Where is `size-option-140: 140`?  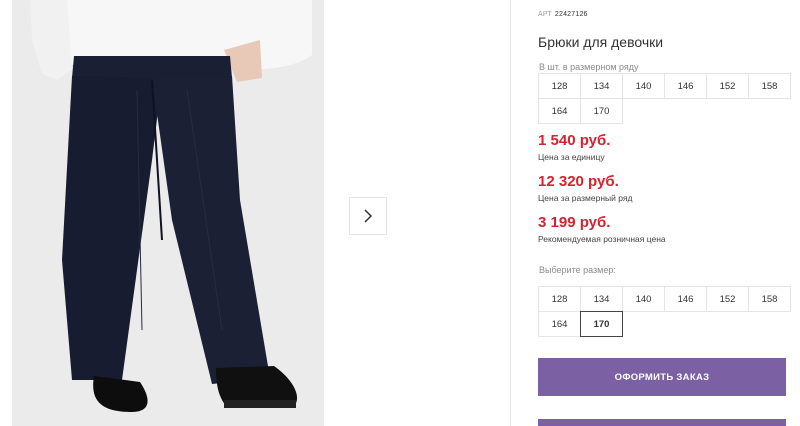
size-option-140: 140 is located at coordinates (643, 299).